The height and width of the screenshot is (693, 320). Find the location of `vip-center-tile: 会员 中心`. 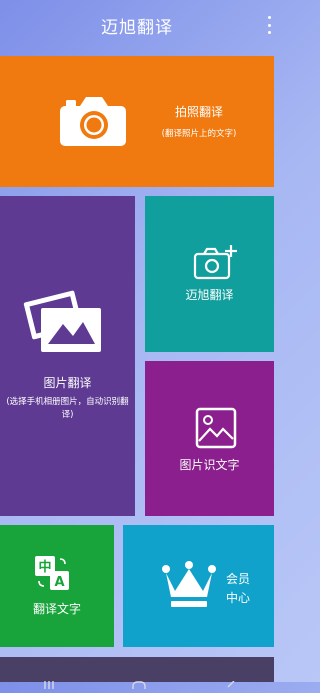

vip-center-tile: 会员 中心 is located at coordinates (198, 586).